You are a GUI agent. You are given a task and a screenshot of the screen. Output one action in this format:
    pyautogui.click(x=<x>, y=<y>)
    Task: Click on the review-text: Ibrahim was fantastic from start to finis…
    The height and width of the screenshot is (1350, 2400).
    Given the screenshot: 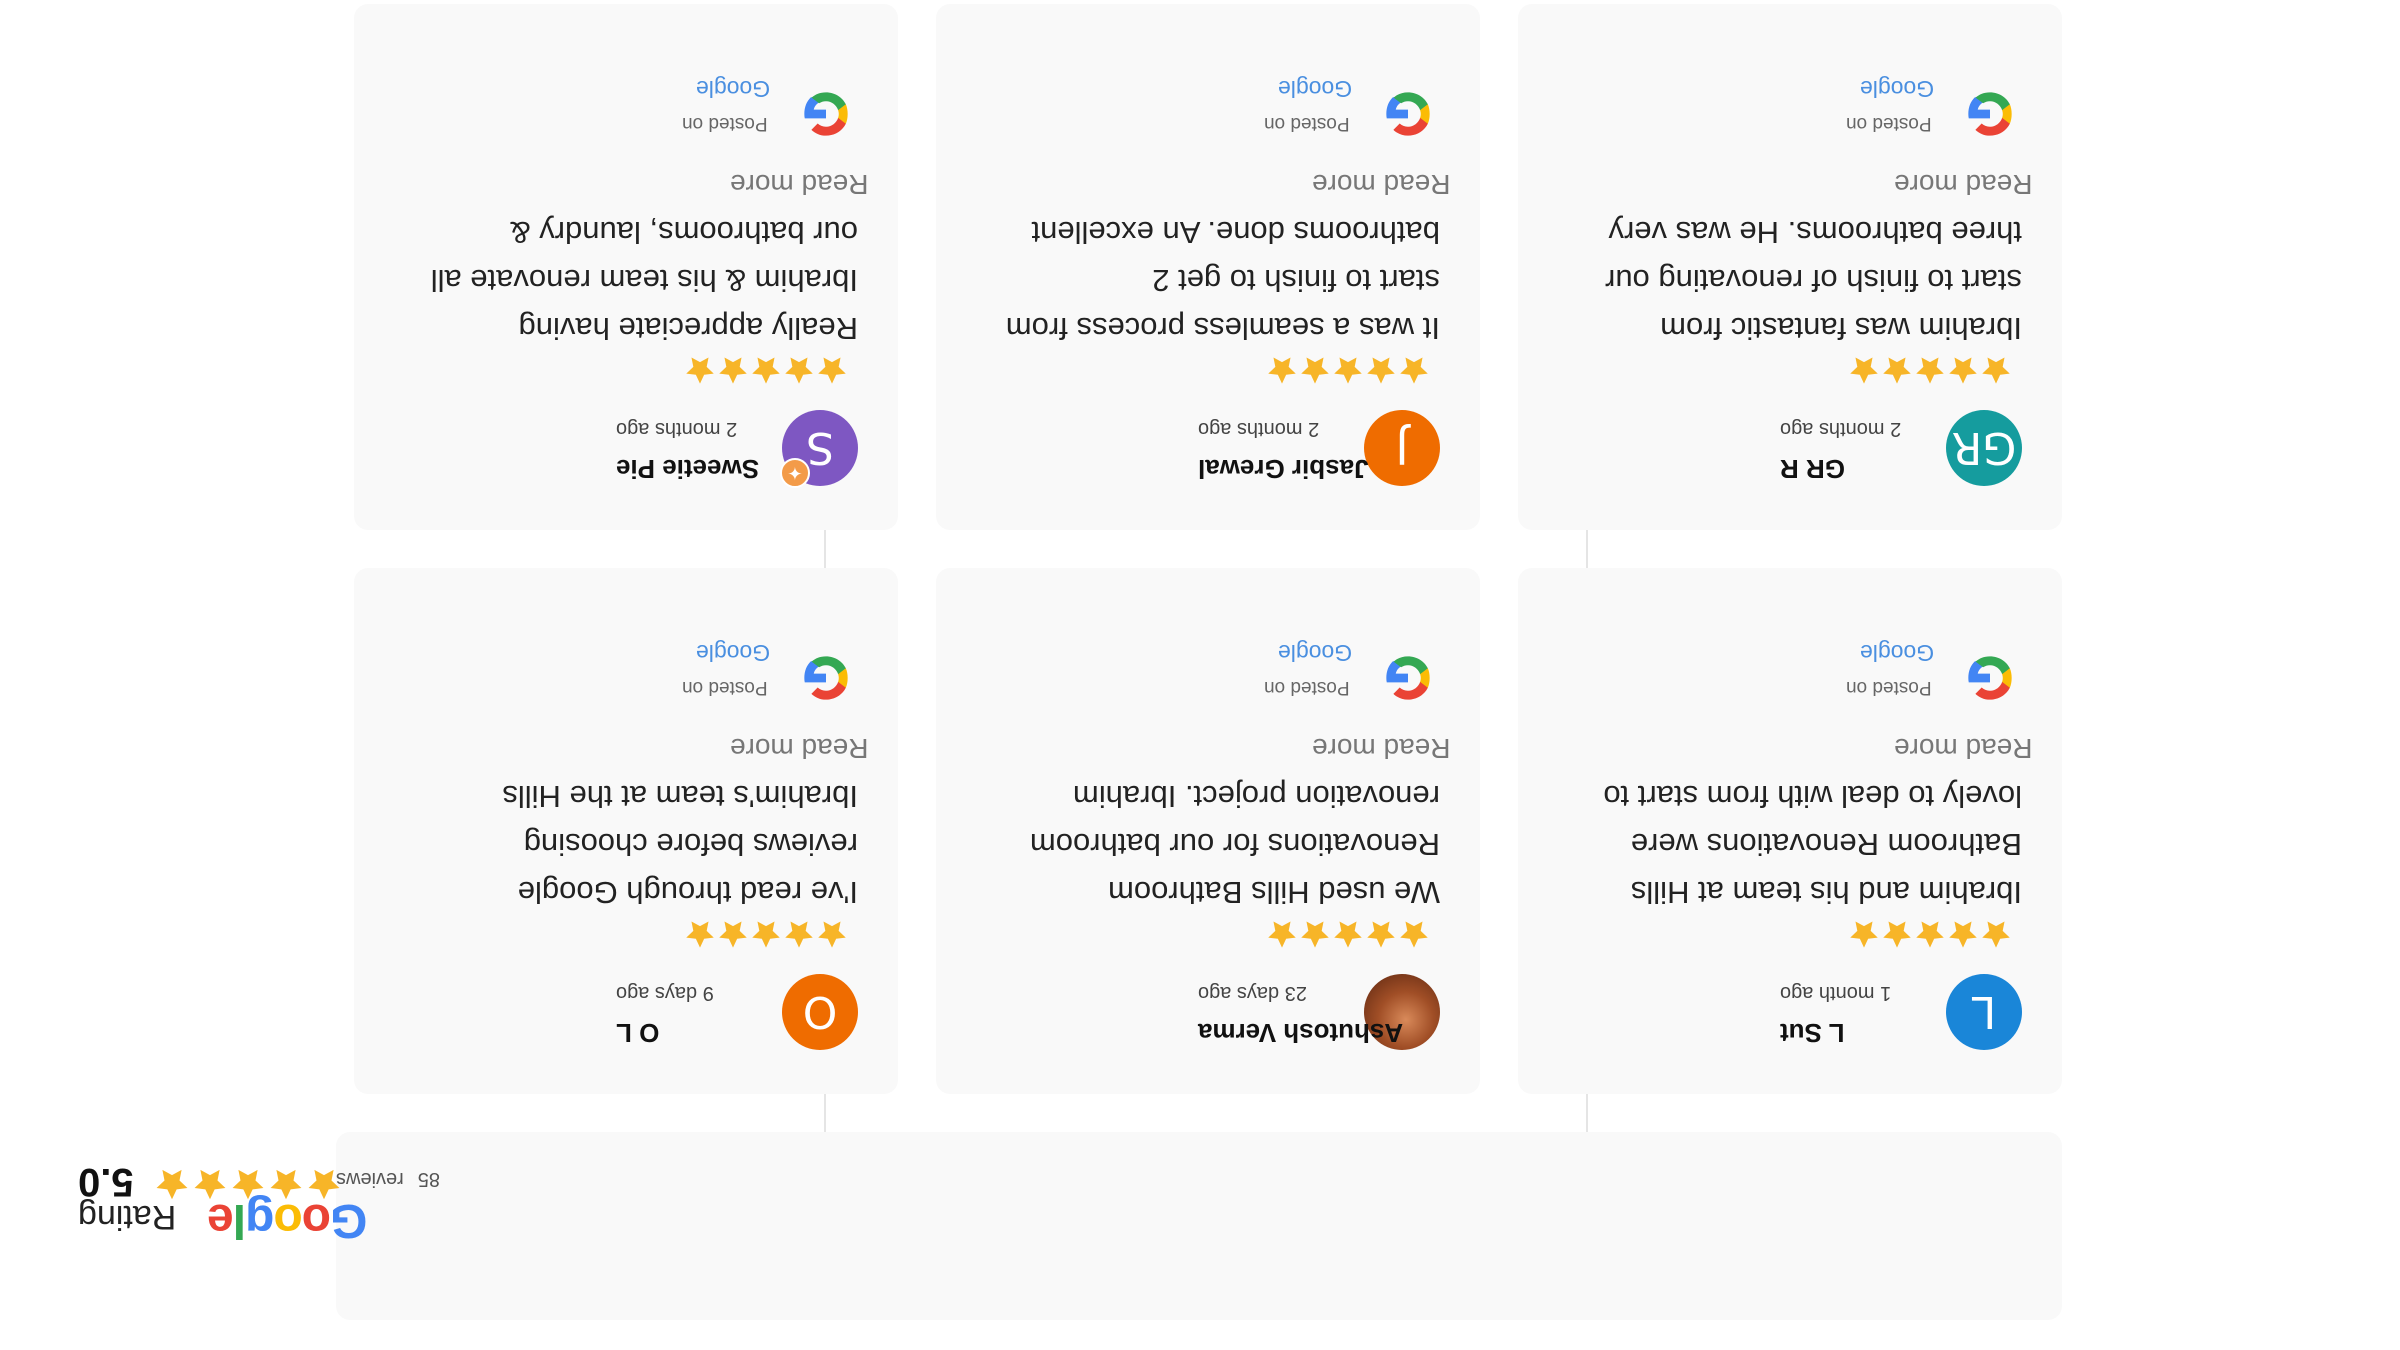 What is the action you would take?
    pyautogui.click(x=1792, y=280)
    